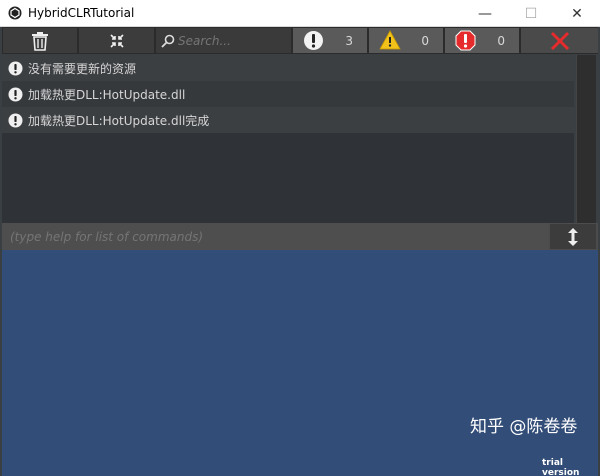  Describe the element at coordinates (501, 40) in the screenshot. I see `error-count: 0` at that location.